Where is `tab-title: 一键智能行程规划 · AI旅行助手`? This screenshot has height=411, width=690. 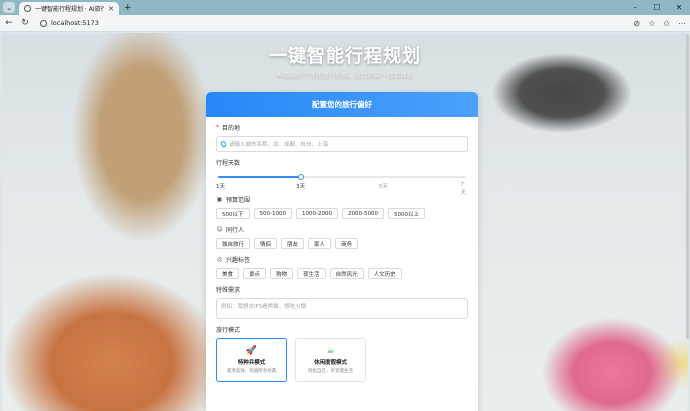
tab-title: 一键智能行程规划 · AI旅行助手 is located at coordinates (70, 9).